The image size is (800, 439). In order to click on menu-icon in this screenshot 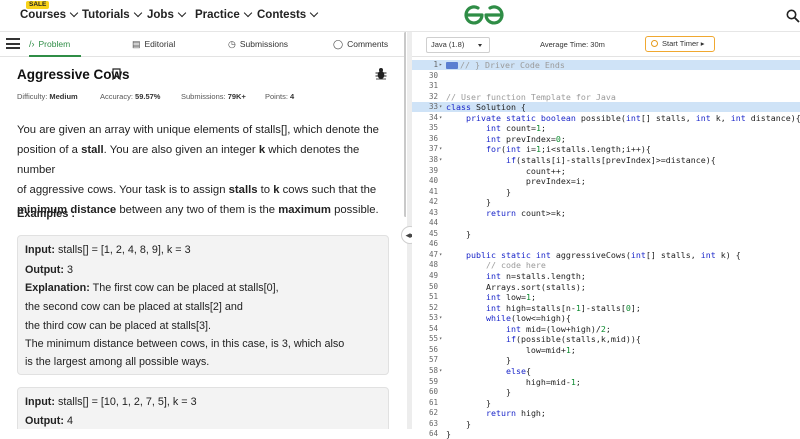, I will do `click(13, 43)`.